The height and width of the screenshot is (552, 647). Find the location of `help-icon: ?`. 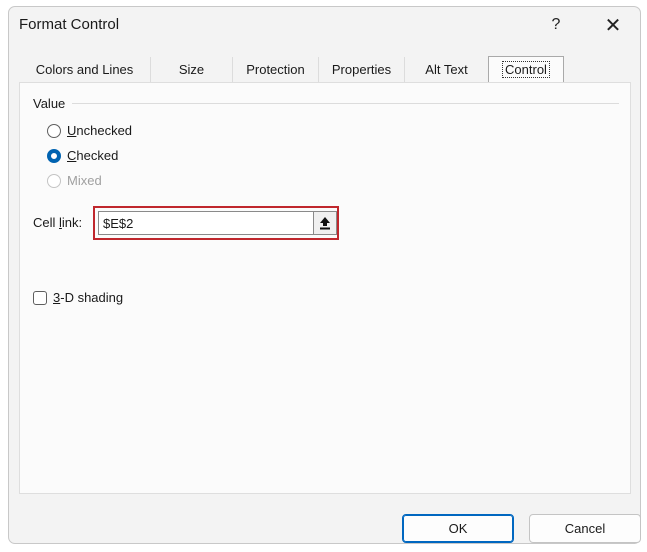

help-icon: ? is located at coordinates (556, 24).